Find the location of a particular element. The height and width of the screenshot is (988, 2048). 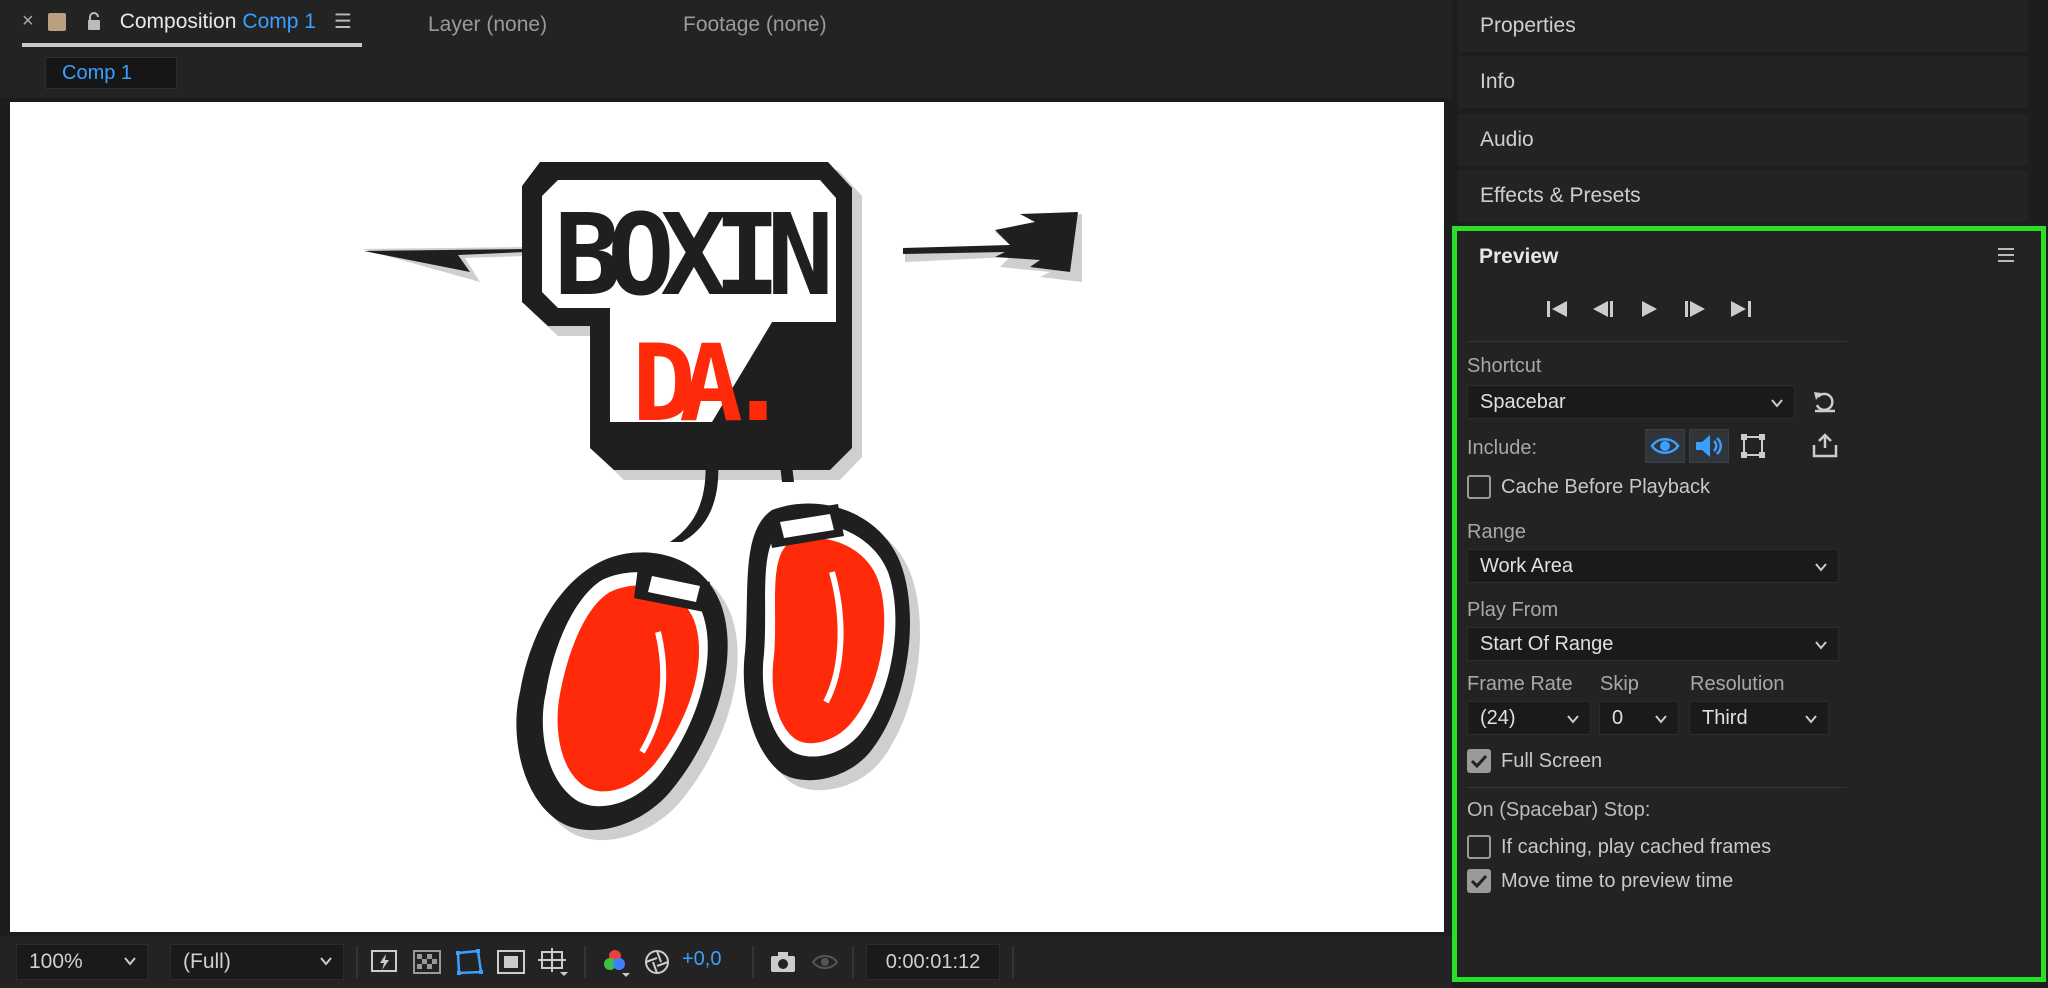

fast-previews-icon is located at coordinates (385, 962).